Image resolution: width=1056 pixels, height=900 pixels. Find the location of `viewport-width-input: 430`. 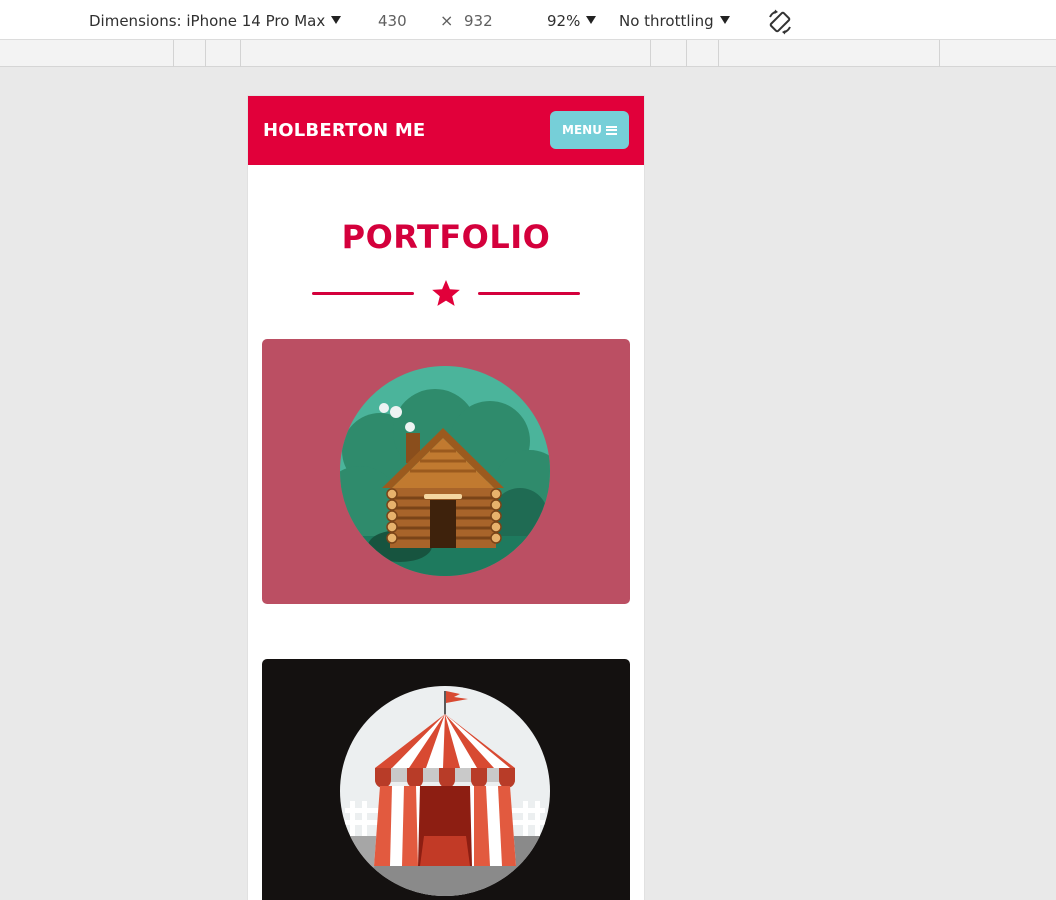

viewport-width-input: 430 is located at coordinates (392, 21).